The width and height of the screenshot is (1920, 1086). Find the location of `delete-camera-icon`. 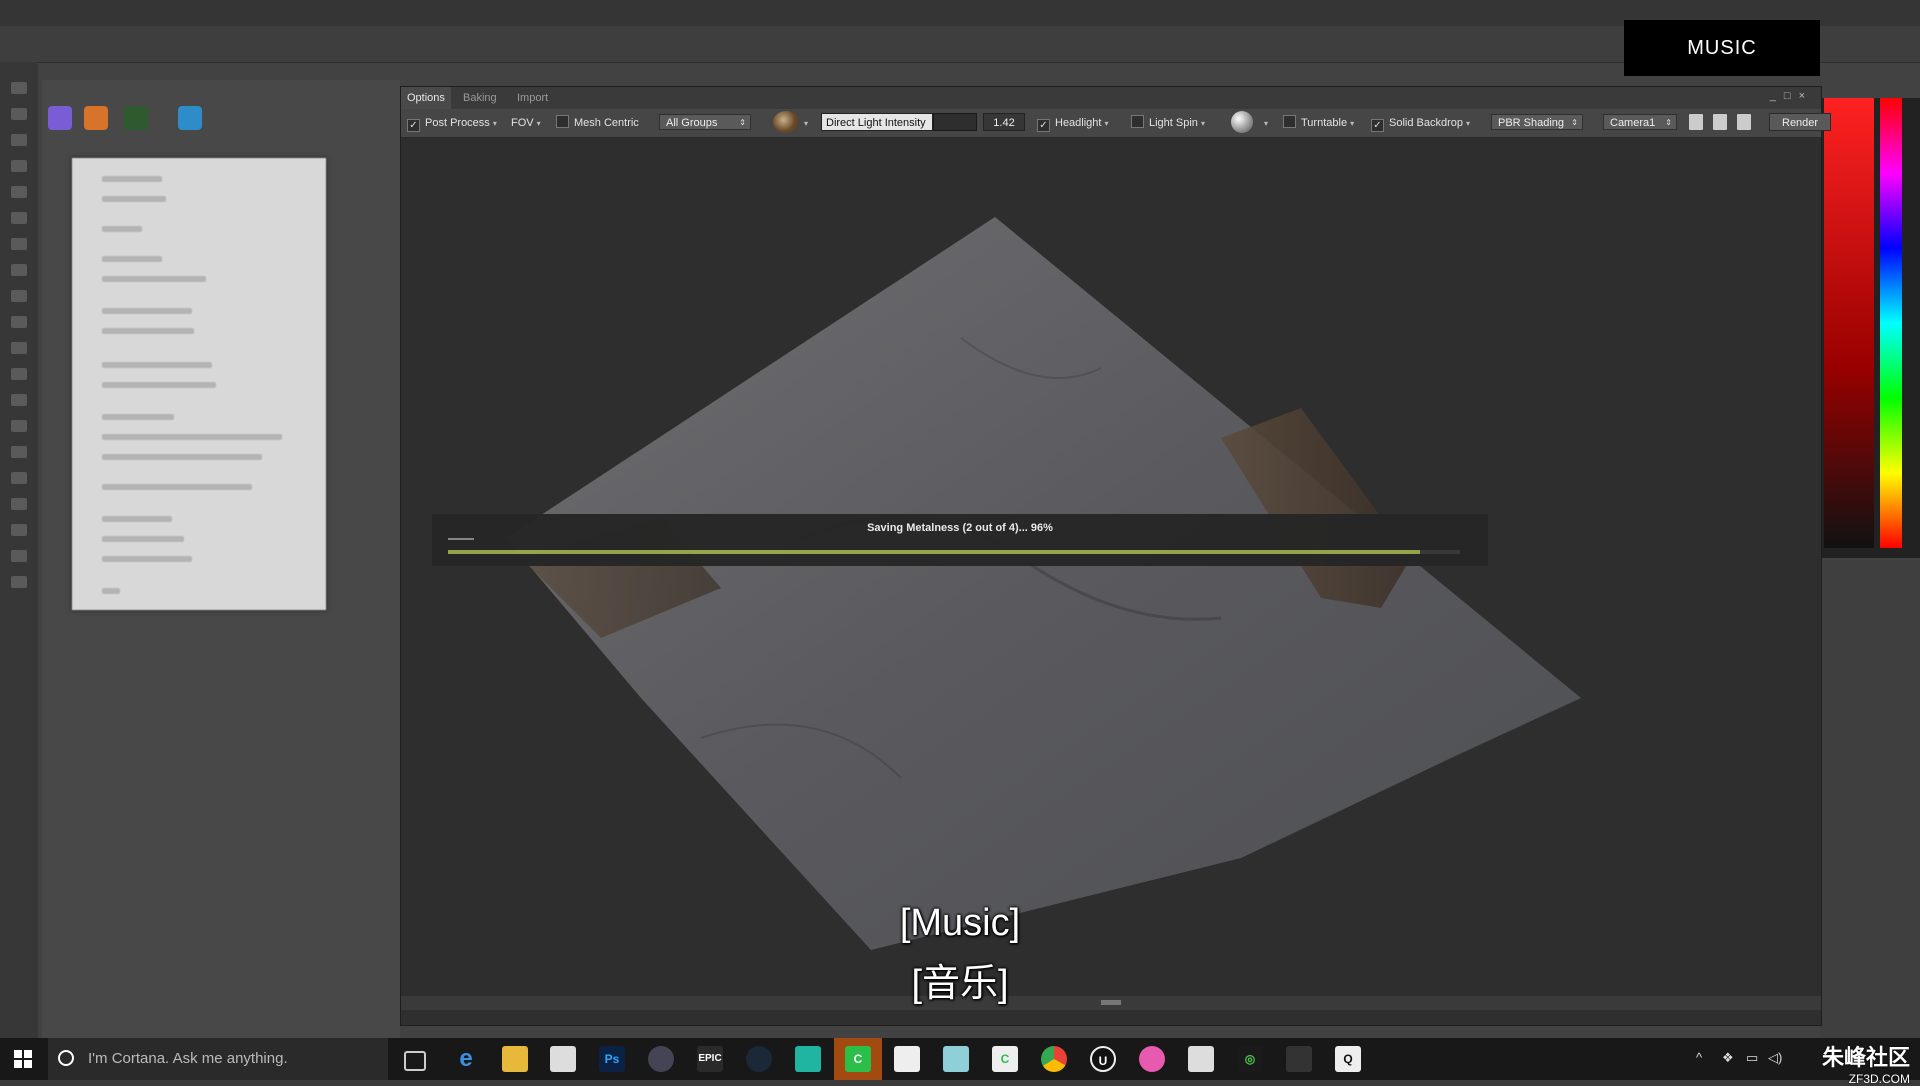

delete-camera-icon is located at coordinates (1744, 122).